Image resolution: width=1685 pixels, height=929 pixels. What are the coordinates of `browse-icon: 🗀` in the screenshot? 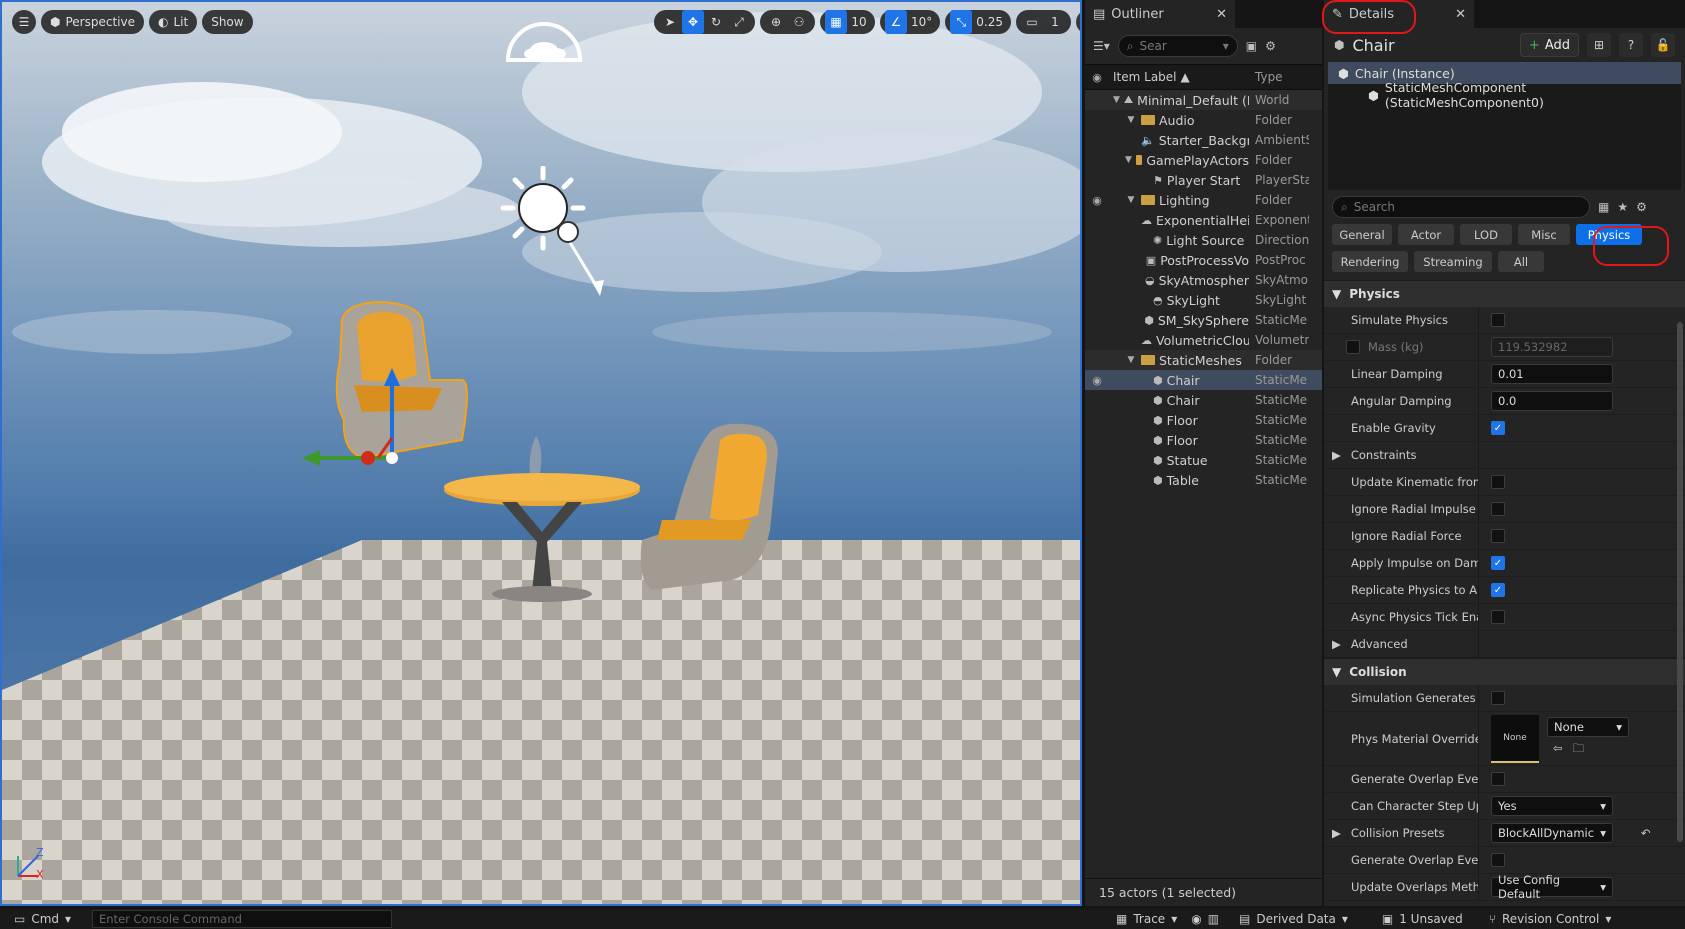 It's located at (1579, 750).